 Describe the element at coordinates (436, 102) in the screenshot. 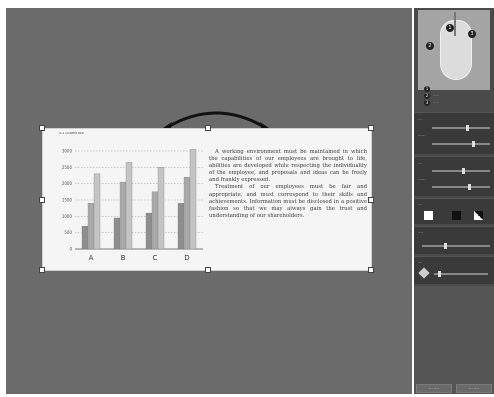

I see `legend-text-3: ·····` at that location.